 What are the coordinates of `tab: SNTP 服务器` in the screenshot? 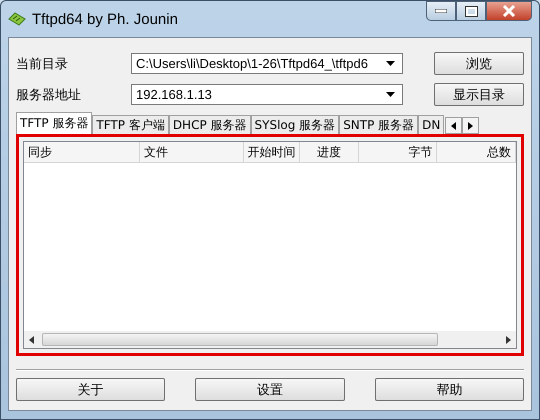 It's located at (378, 124).